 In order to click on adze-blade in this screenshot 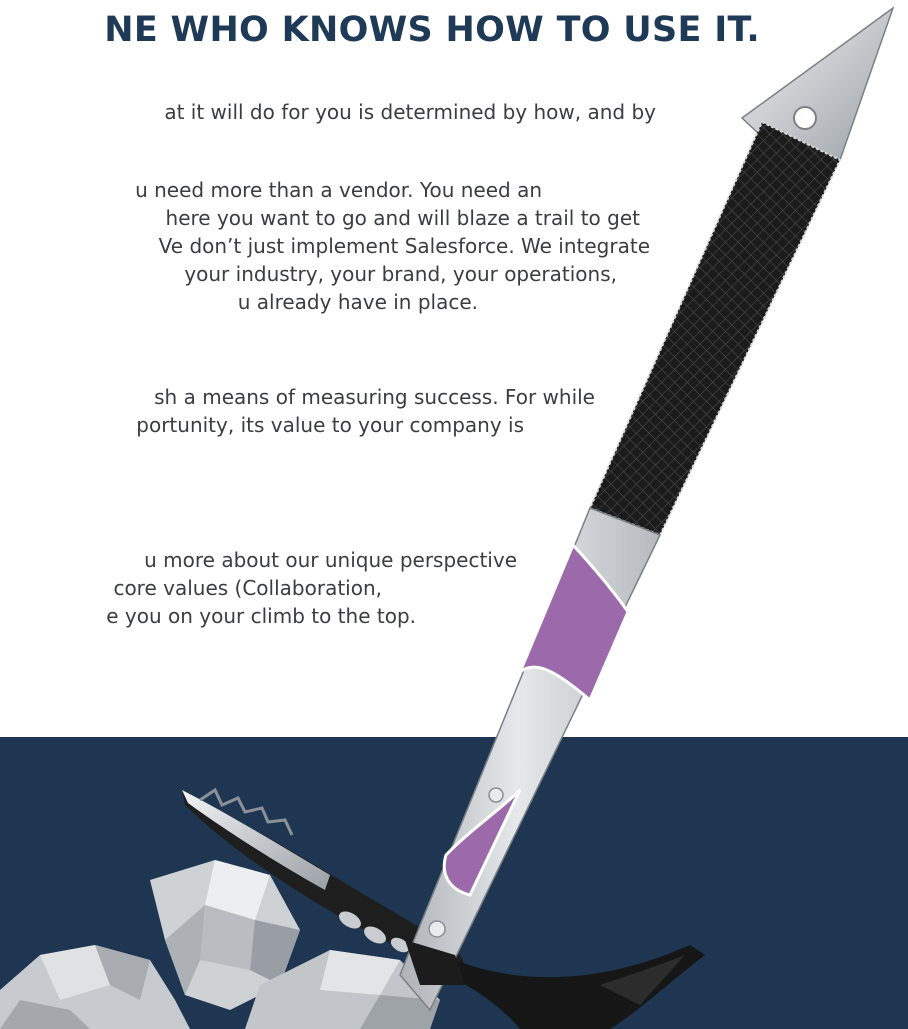, I will do `click(575, 987)`.